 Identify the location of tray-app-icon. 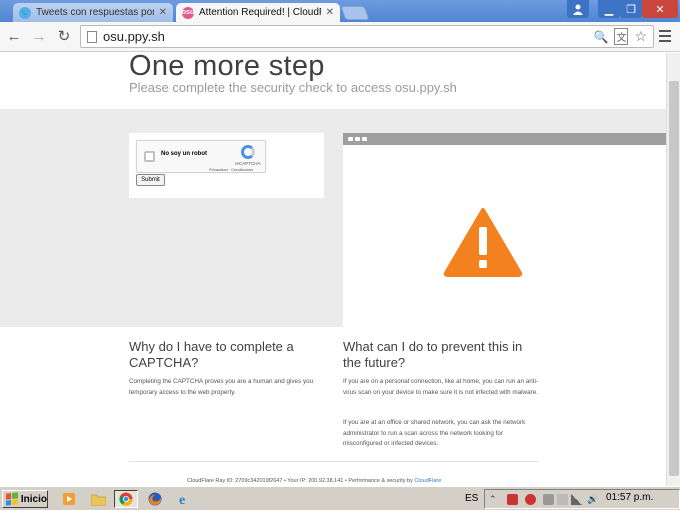
(530, 499).